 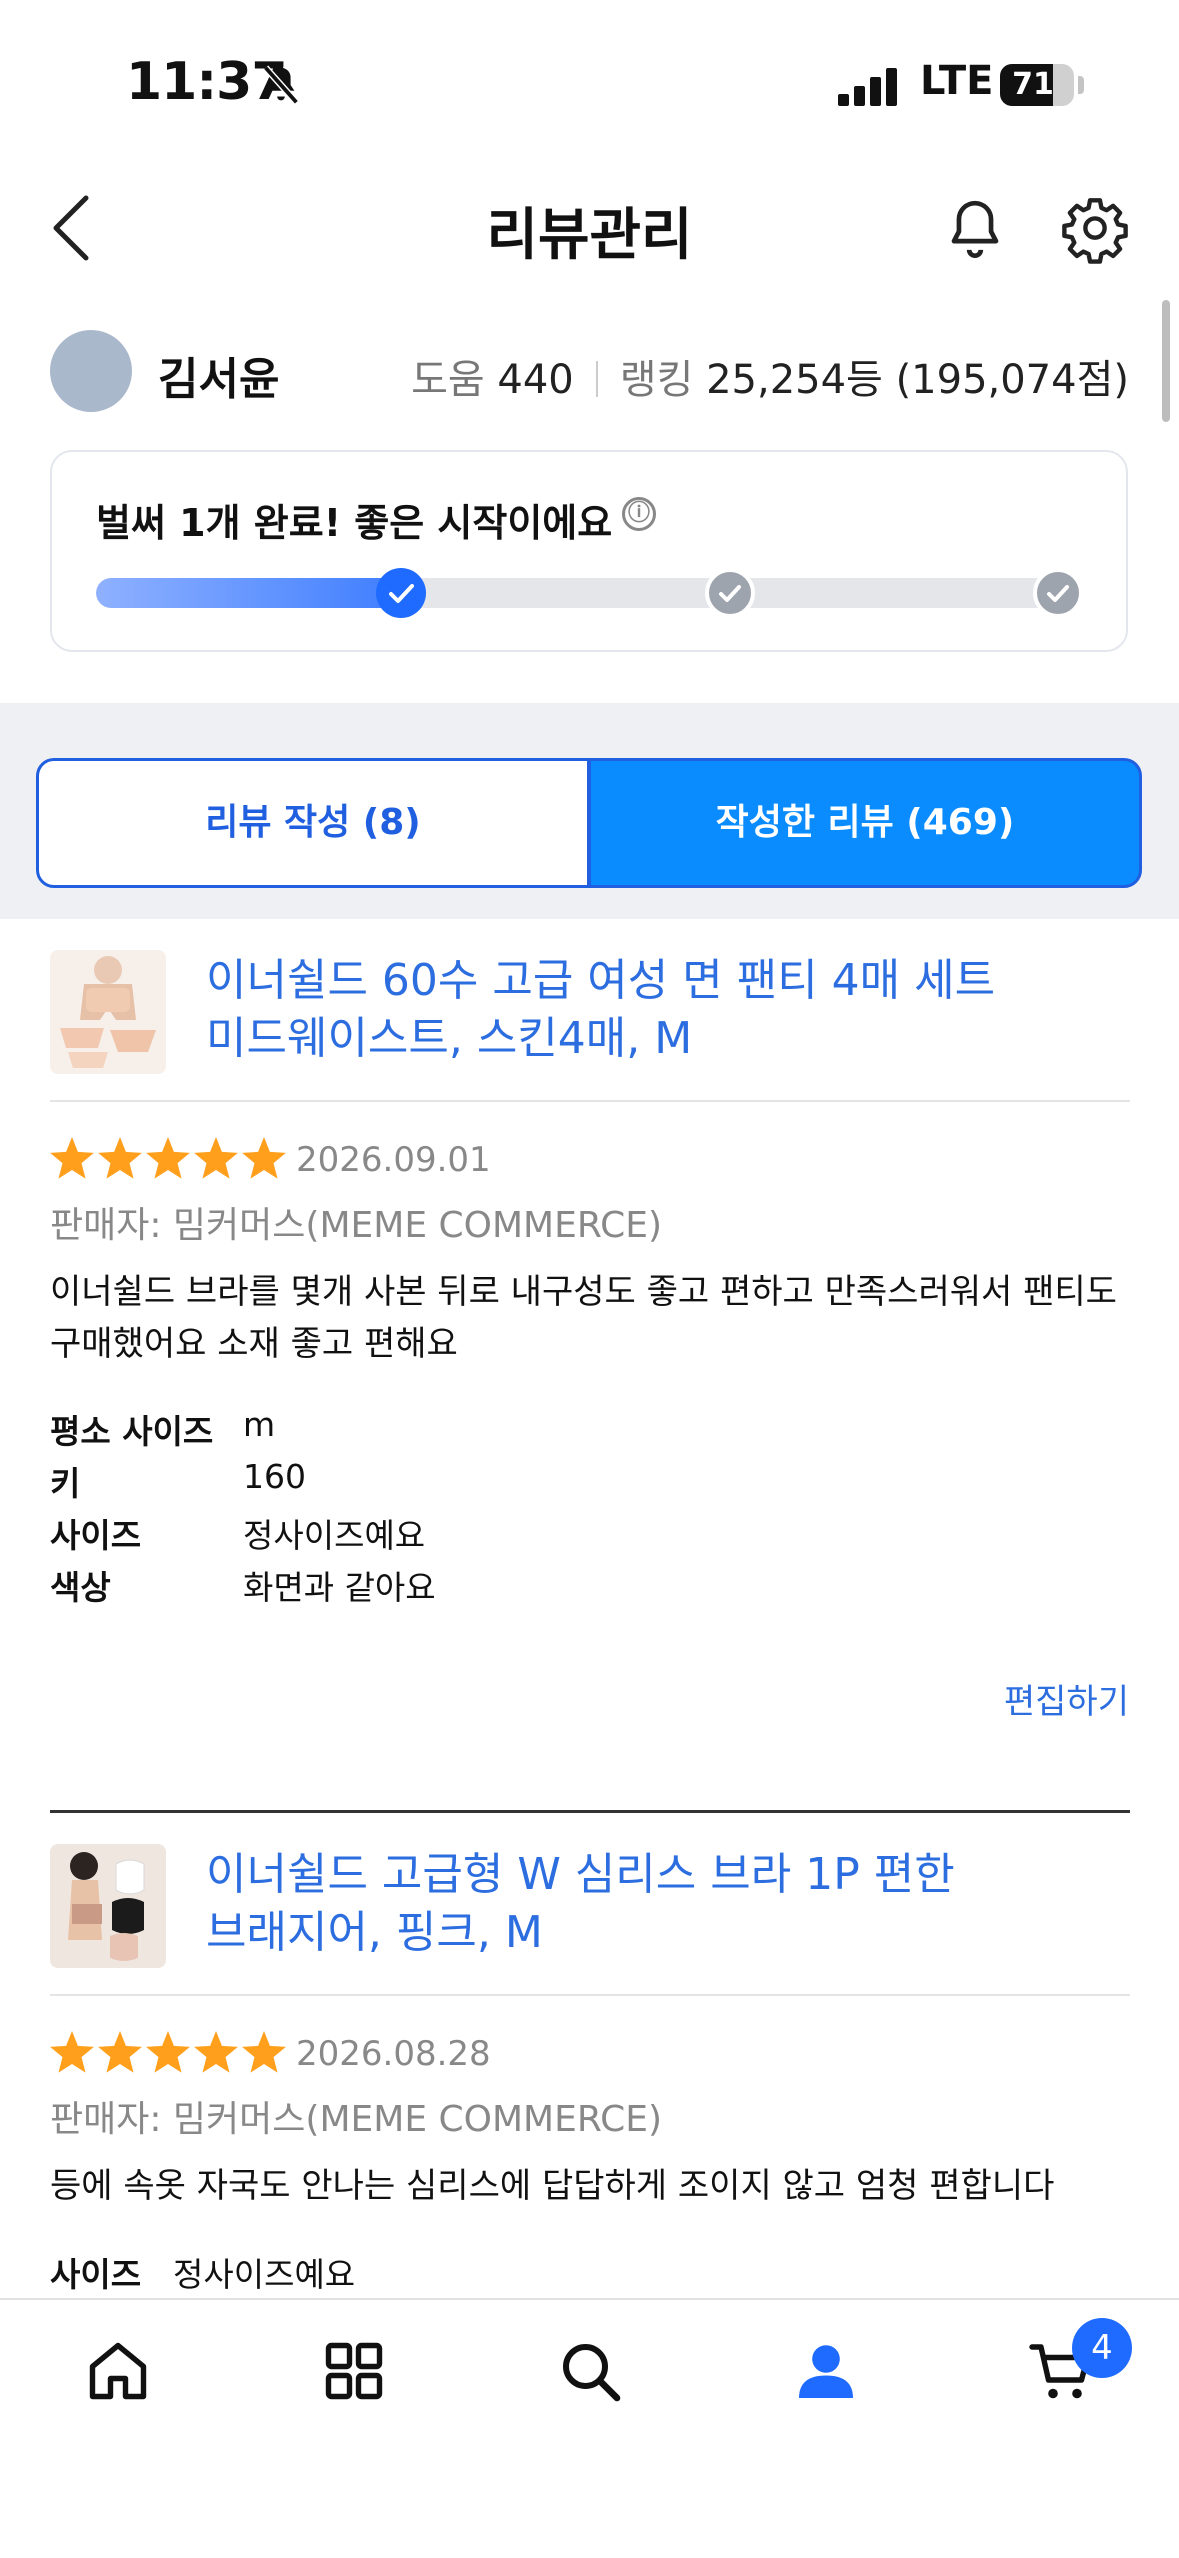 I want to click on step-2-check-icon, so click(x=730, y=593).